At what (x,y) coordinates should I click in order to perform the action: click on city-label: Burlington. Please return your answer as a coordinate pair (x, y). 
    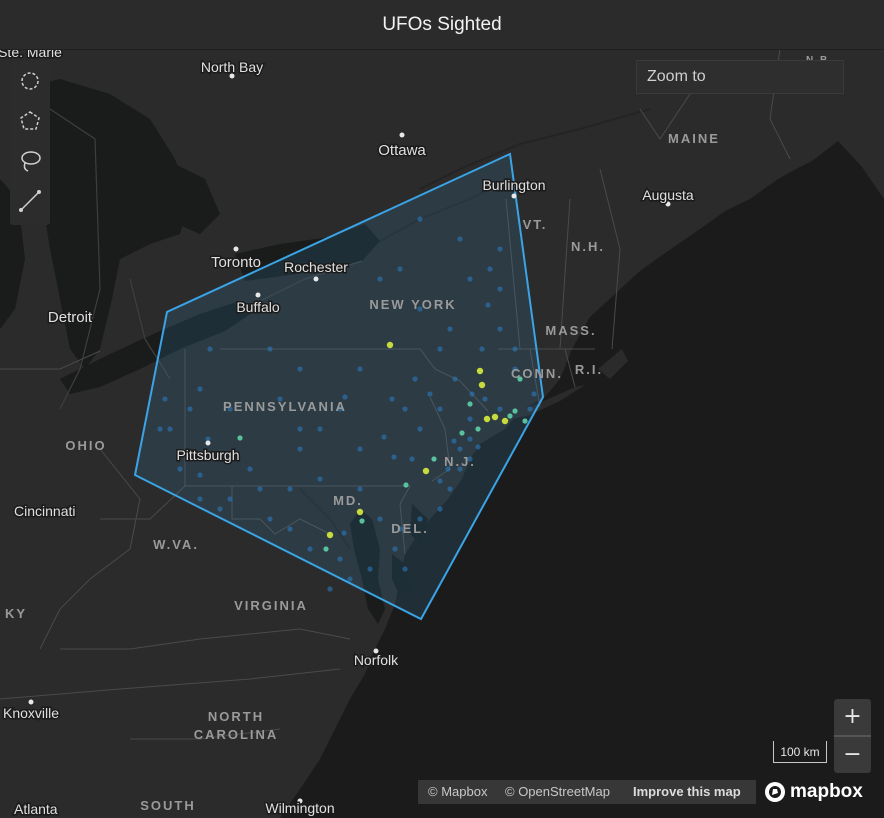
    Looking at the image, I should click on (513, 185).